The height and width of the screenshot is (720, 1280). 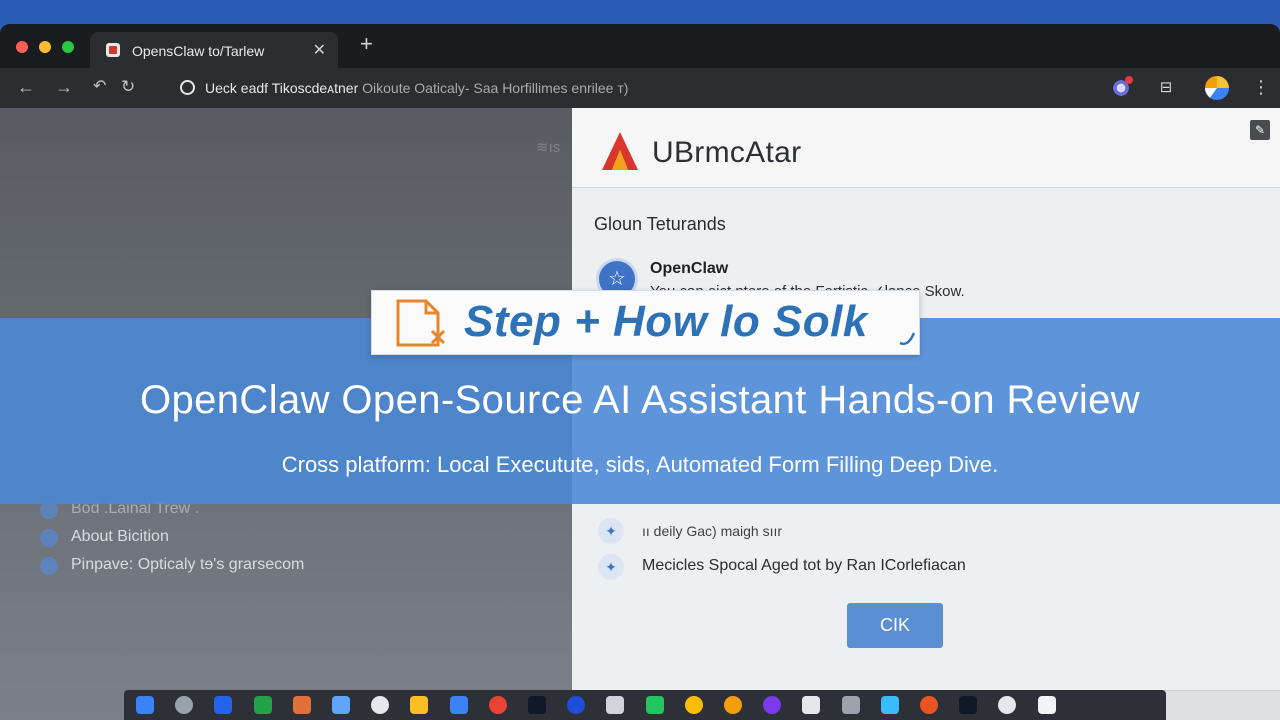 What do you see at coordinates (1122, 87) in the screenshot?
I see `extension-icon` at bounding box center [1122, 87].